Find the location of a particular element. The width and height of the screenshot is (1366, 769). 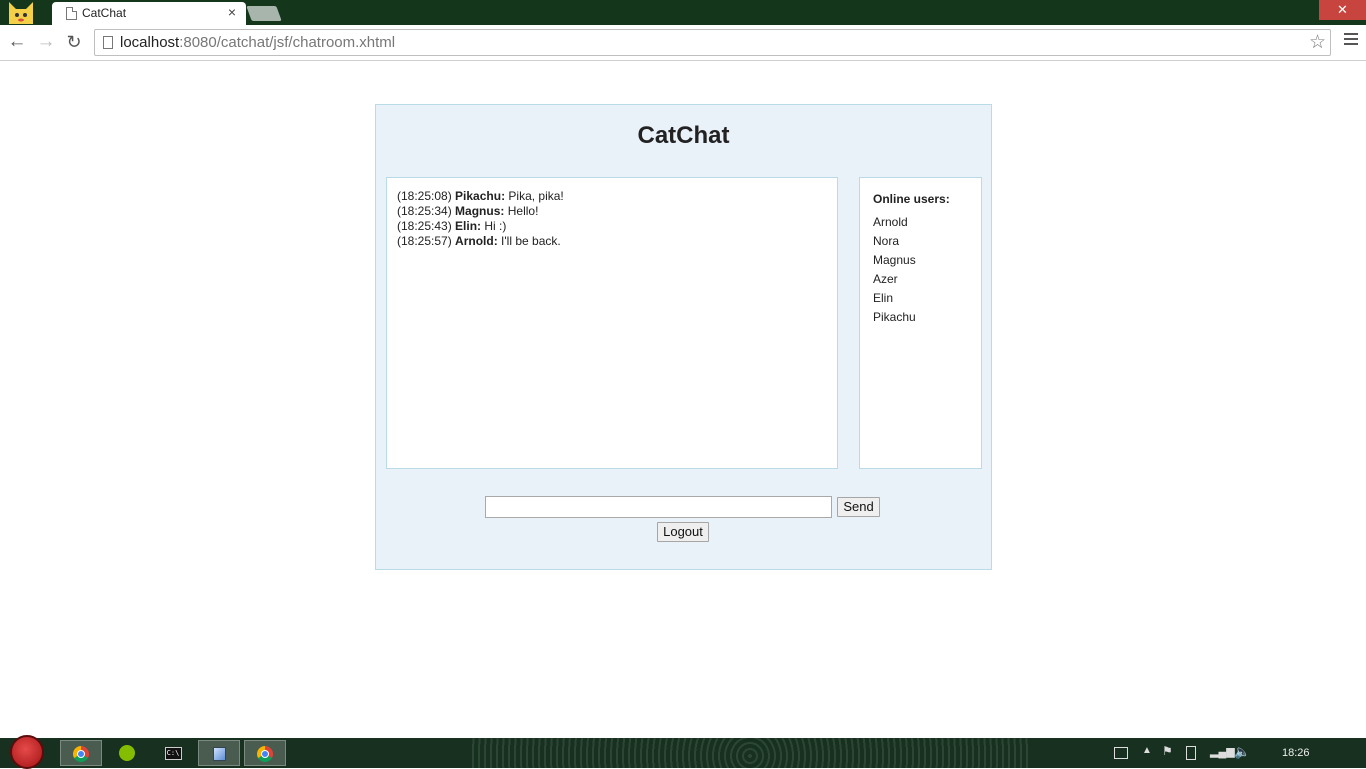

forward-arrow-icon: → is located at coordinates (46, 42).